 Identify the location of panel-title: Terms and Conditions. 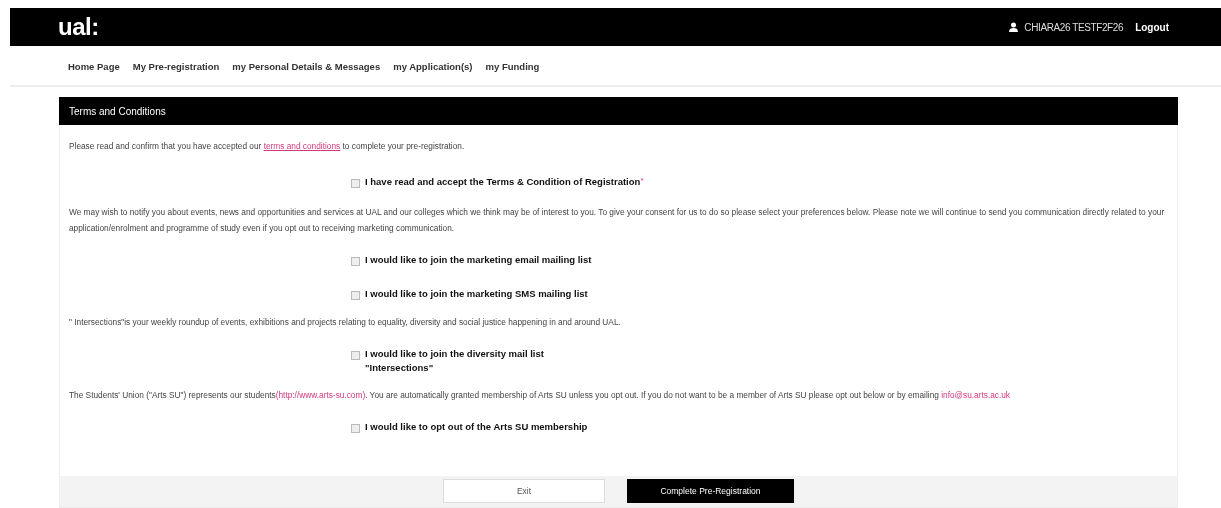
(117, 111).